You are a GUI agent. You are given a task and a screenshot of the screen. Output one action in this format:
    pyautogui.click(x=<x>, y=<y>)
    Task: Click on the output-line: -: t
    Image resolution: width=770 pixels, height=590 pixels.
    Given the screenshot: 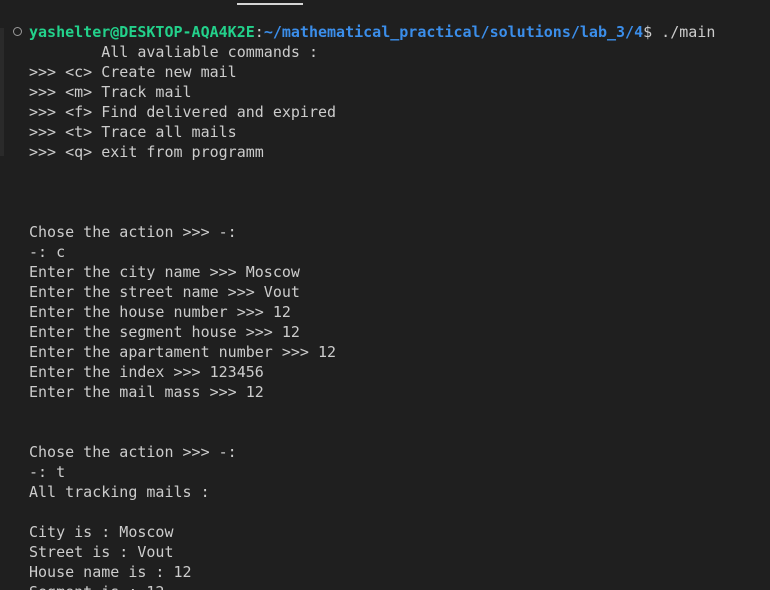 What is the action you would take?
    pyautogui.click(x=47, y=472)
    